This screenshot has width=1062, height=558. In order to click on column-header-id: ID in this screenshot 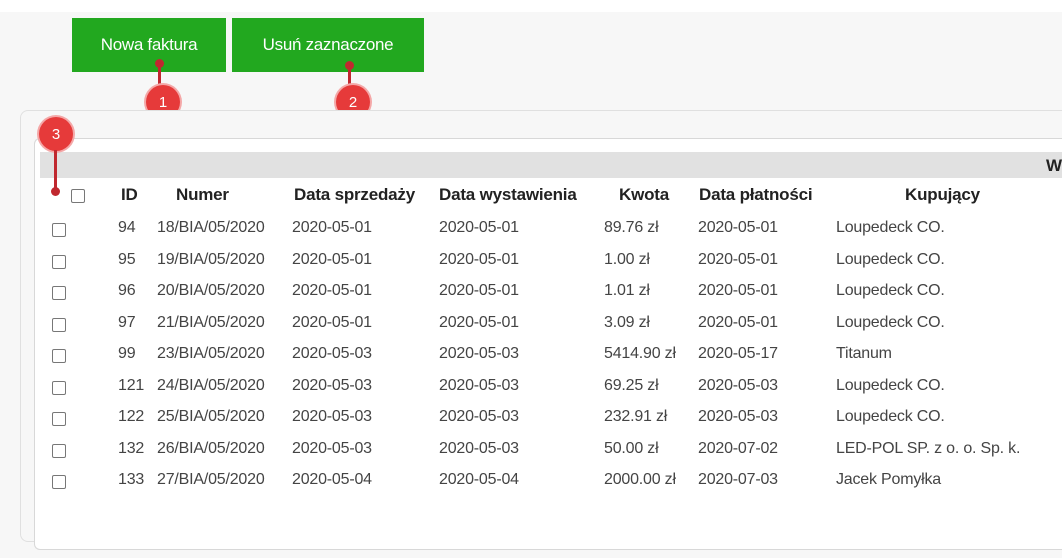, I will do `click(129, 195)`.